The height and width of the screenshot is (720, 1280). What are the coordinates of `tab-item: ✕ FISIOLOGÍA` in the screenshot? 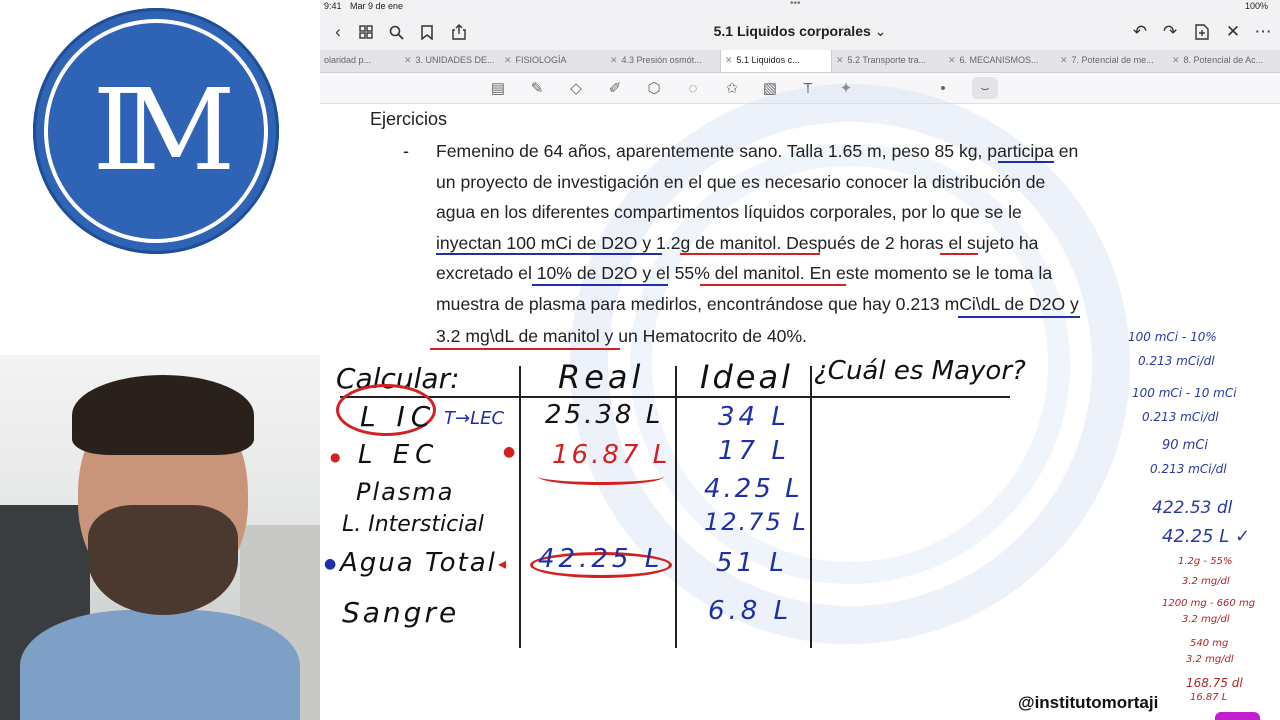 It's located at (553, 61).